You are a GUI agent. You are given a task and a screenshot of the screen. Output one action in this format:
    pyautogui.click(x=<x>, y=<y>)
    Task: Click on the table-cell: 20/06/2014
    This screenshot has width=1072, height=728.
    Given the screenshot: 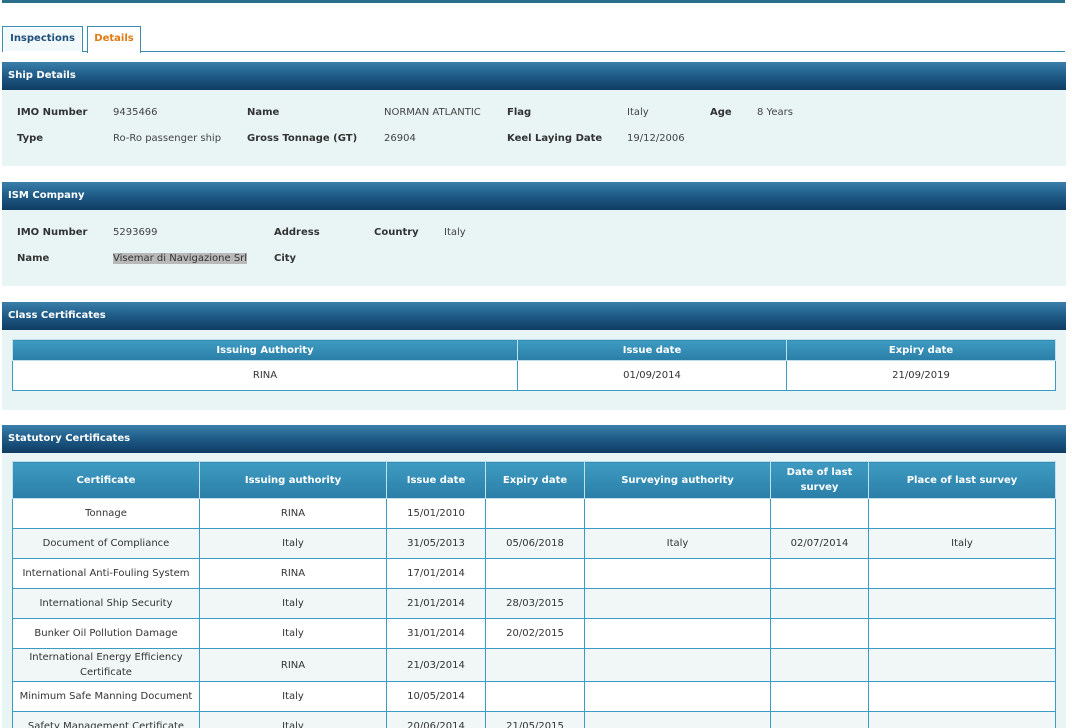 What is the action you would take?
    pyautogui.click(x=436, y=719)
    